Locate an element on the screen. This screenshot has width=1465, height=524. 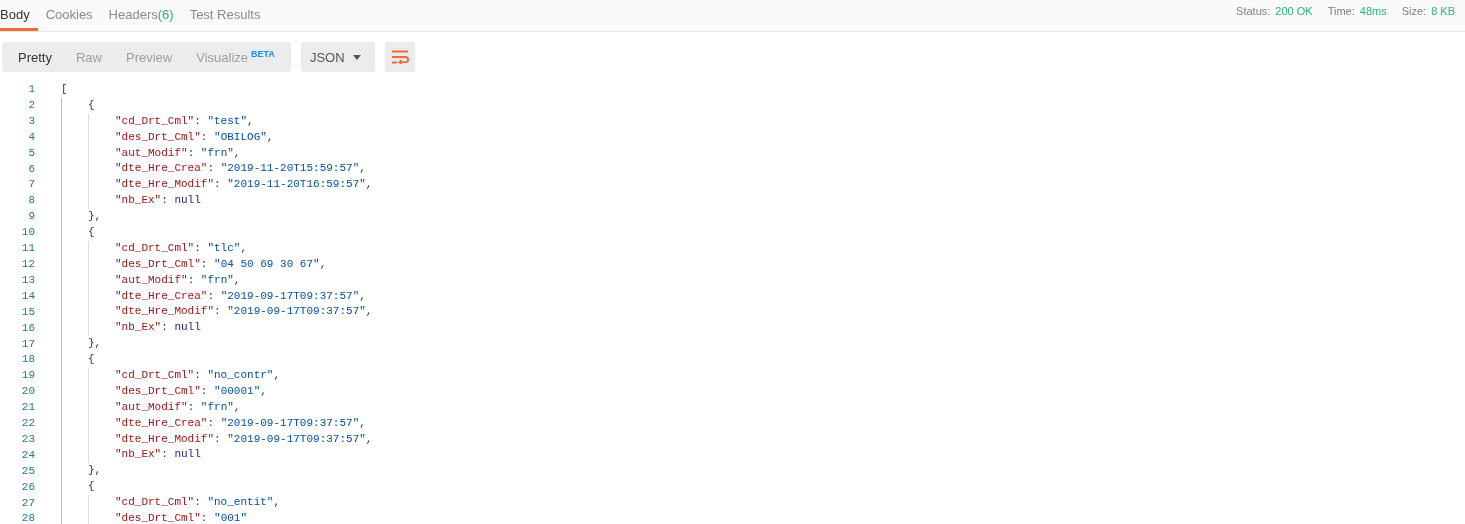
line-number: 17 is located at coordinates (27, 344).